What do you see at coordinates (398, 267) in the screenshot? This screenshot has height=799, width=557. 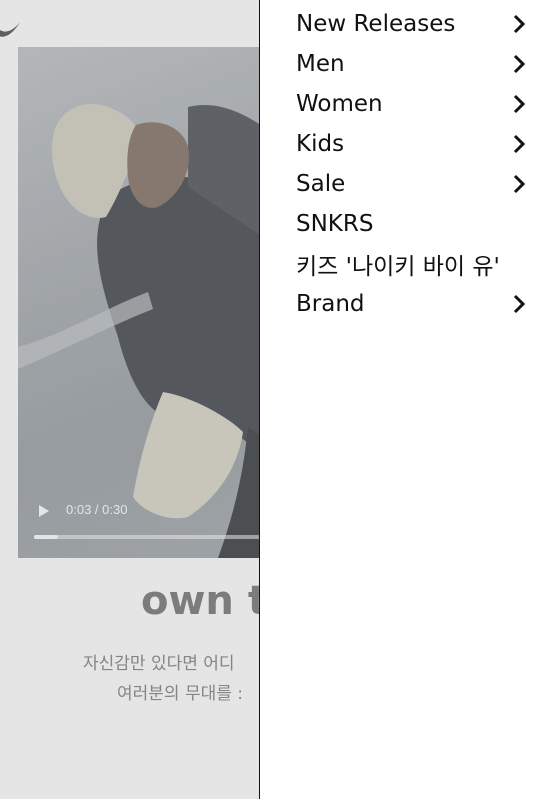 I see `nav-item-label: 키즈 '나이키 바이 유'` at bounding box center [398, 267].